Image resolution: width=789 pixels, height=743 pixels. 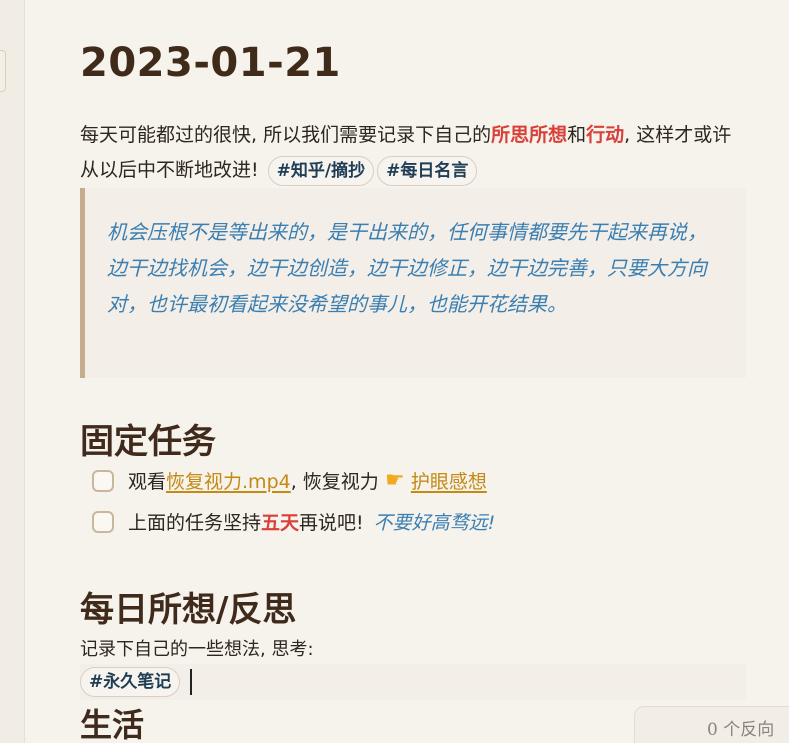 What do you see at coordinates (334, 482) in the screenshot?
I see `task-video-middle: , 恢复视力` at bounding box center [334, 482].